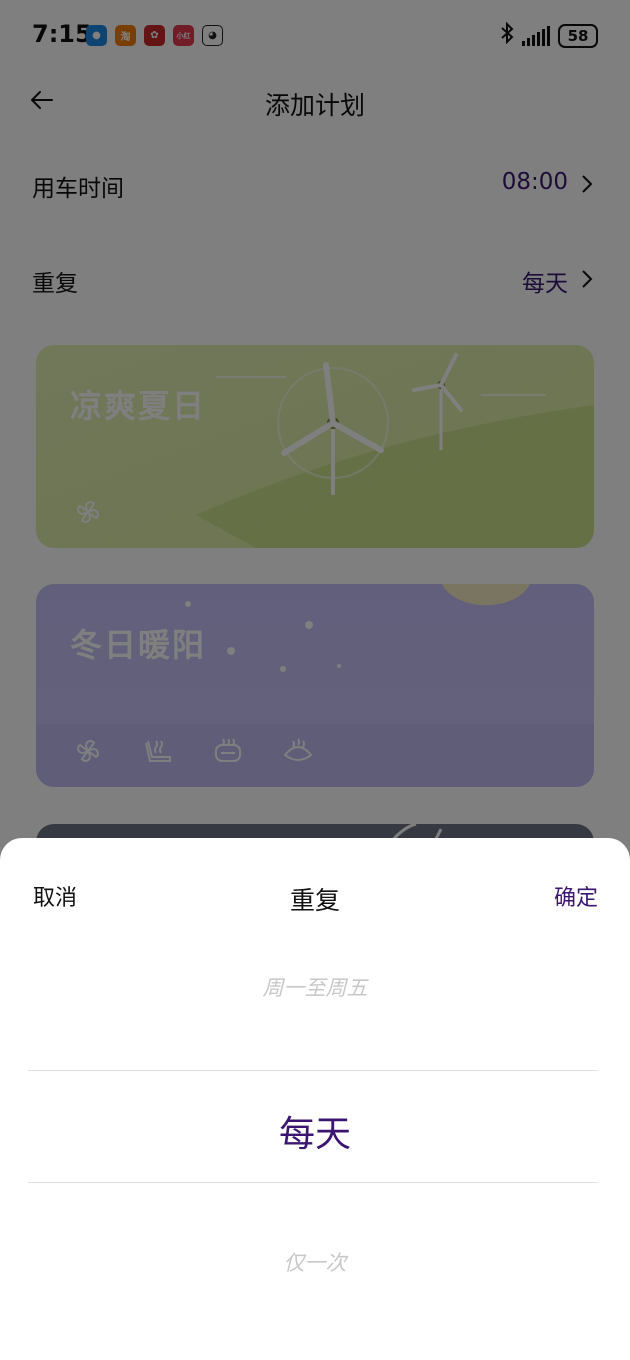 The height and width of the screenshot is (1360, 630). I want to click on picker-option-everyday: 每天, so click(315, 1131).